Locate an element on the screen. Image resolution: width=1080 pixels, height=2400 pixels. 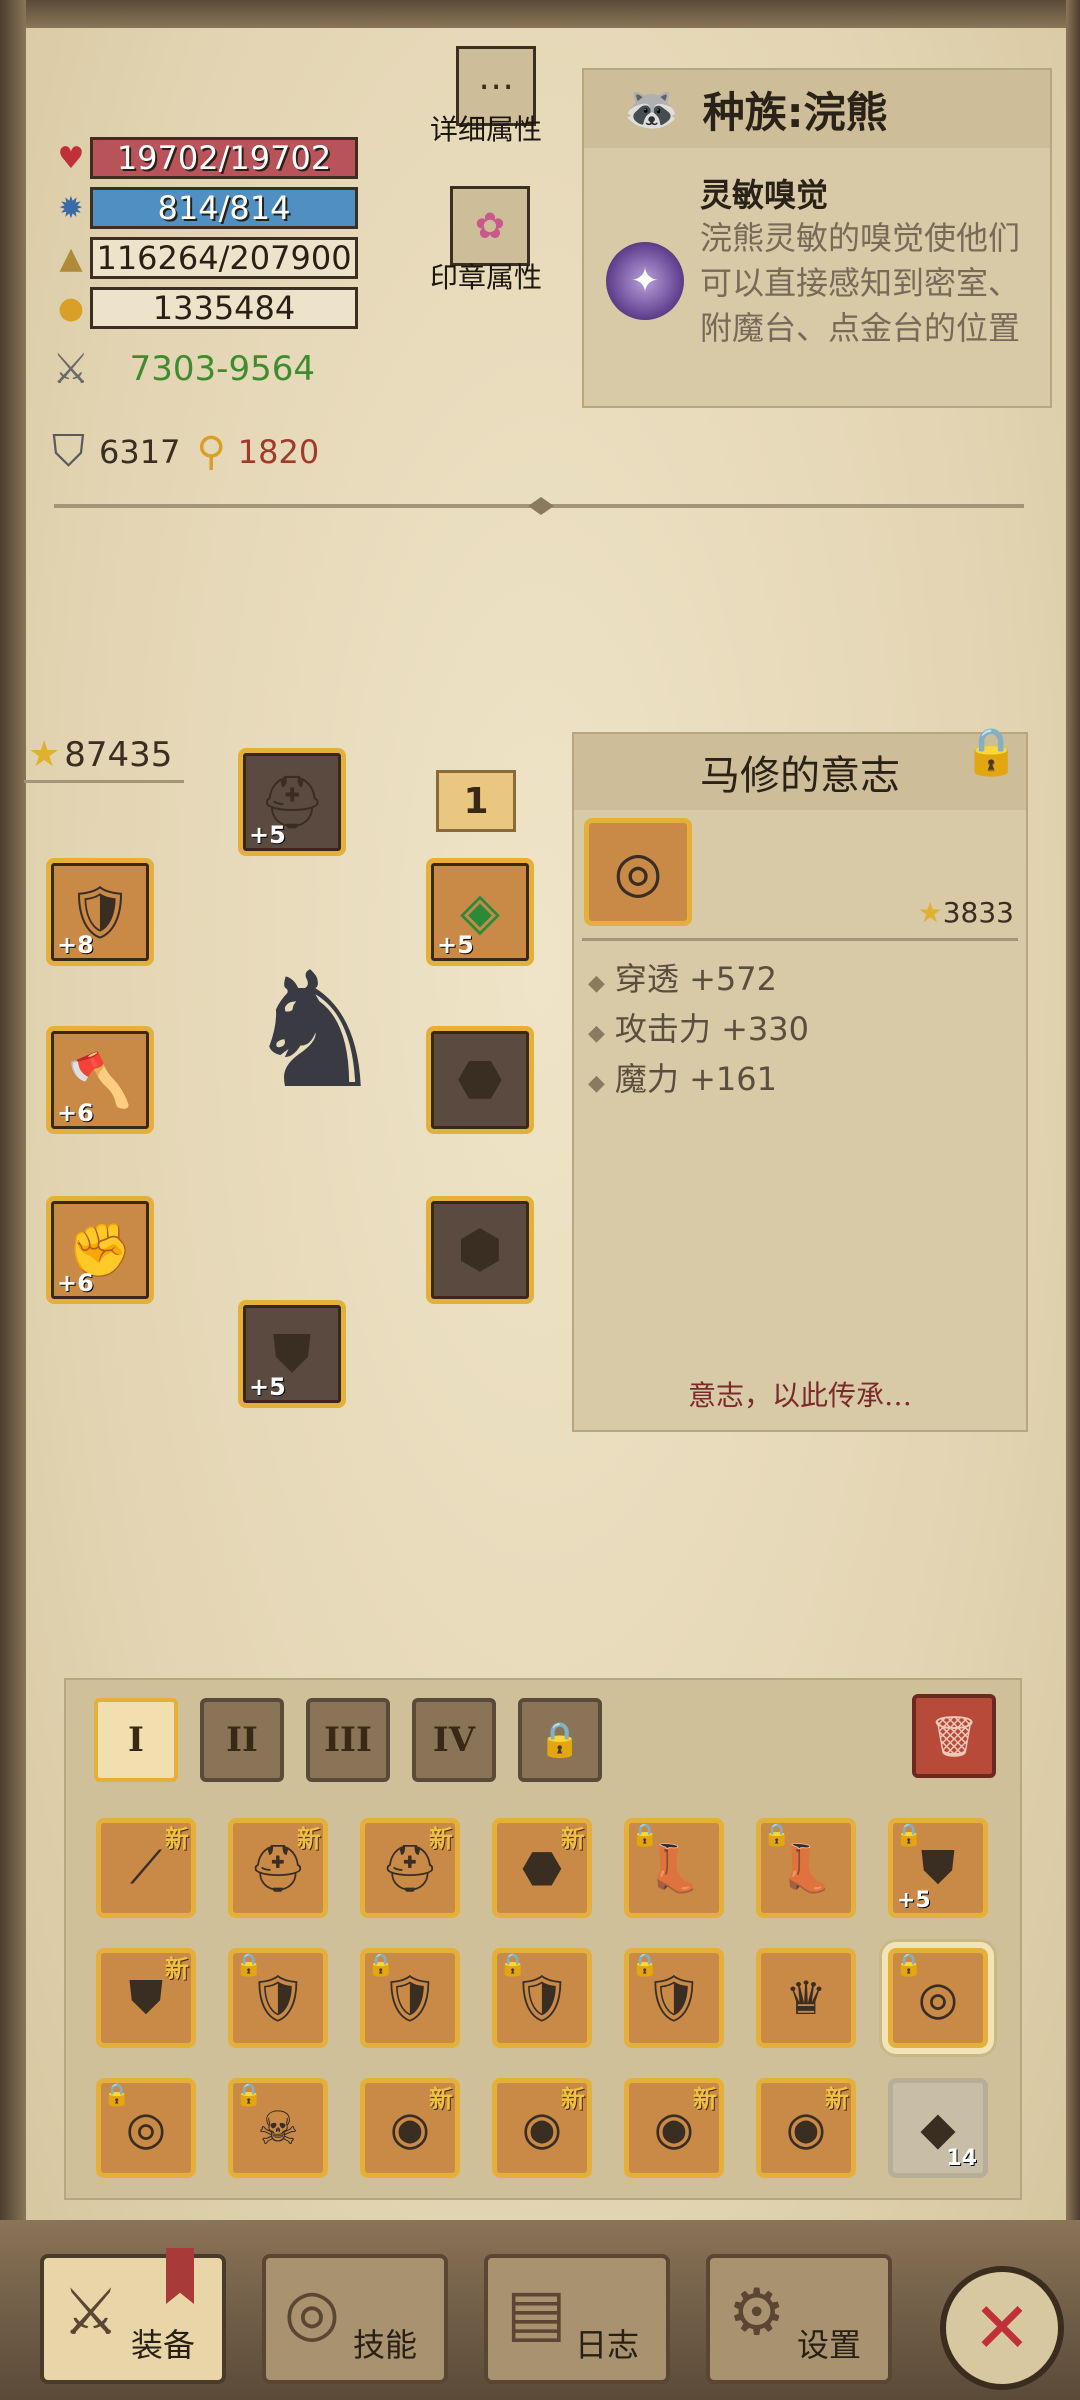
level-indicator: 1 is located at coordinates (476, 801).